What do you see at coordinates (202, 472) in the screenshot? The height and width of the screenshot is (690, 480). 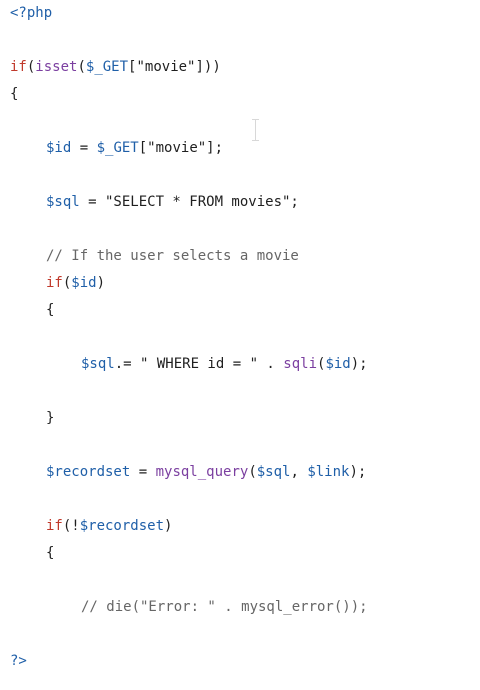 I see `function-mysql-query: mysql_query` at bounding box center [202, 472].